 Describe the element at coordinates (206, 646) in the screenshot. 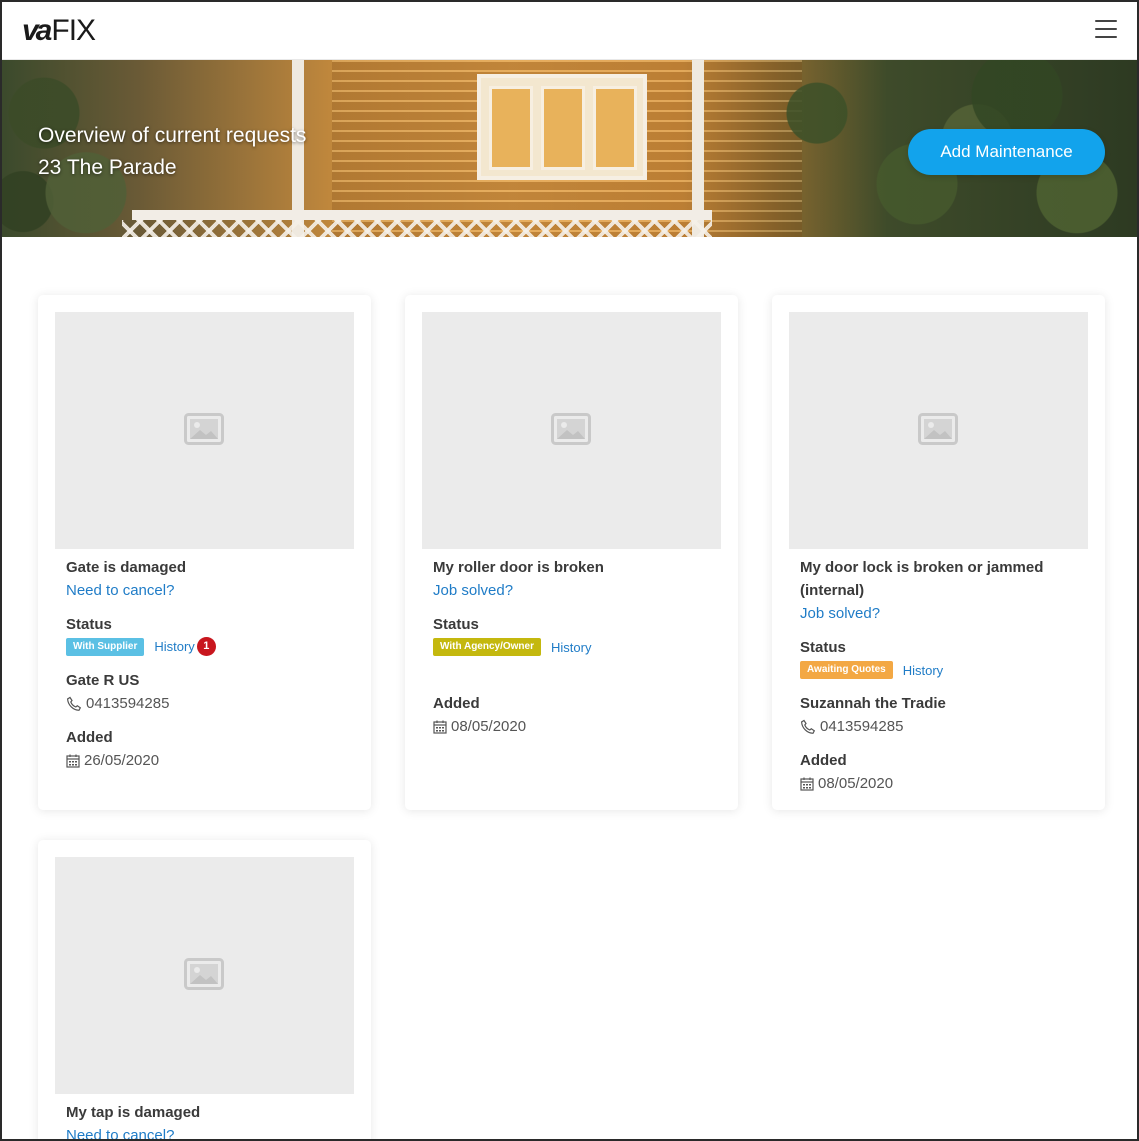

I see `history-count-badge: 1` at that location.